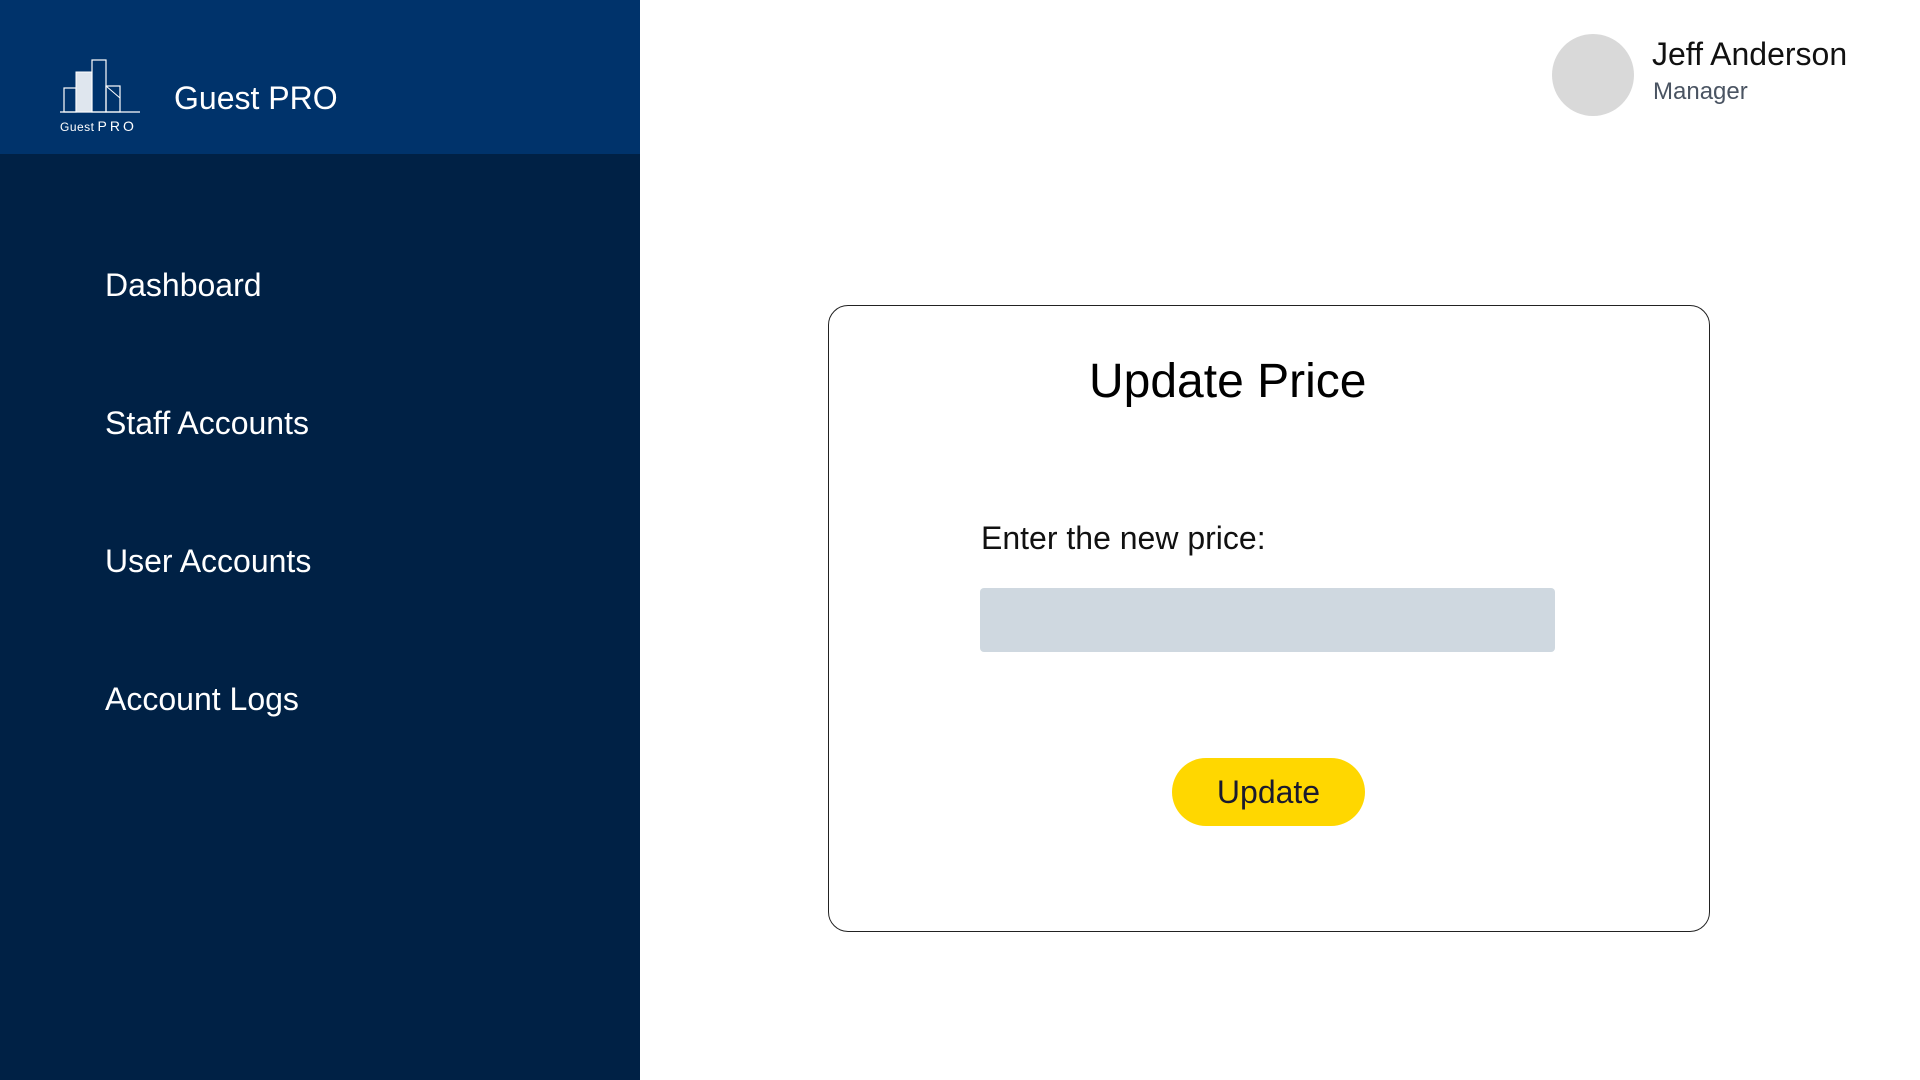  Describe the element at coordinates (256, 98) in the screenshot. I see `app-title: Guest PRO` at that location.